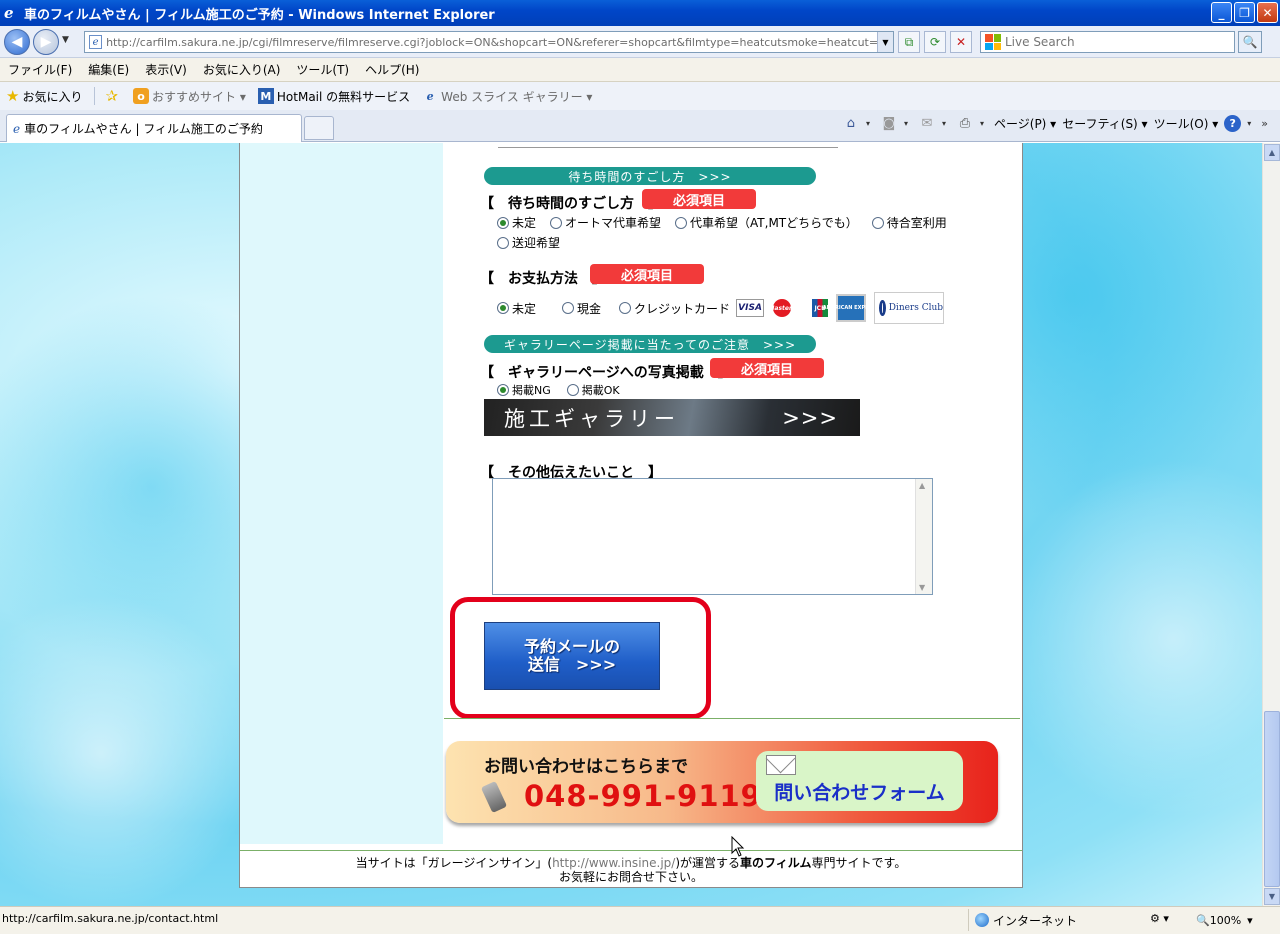 This screenshot has width=1280, height=934. Describe the element at coordinates (17, 42) in the screenshot. I see `back-button: ◀` at that location.